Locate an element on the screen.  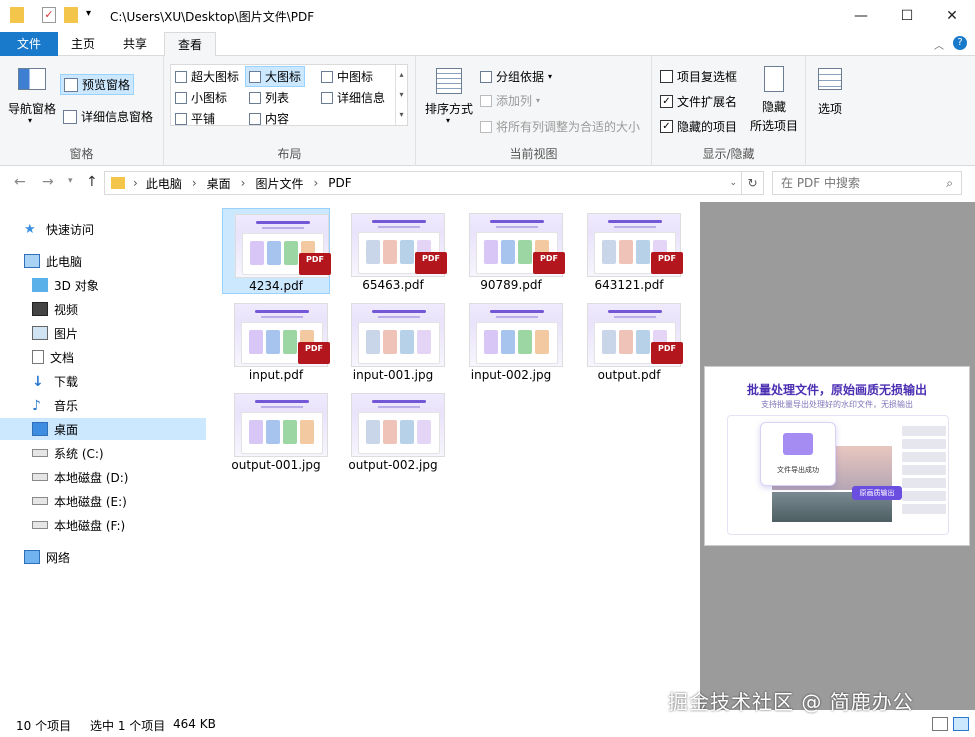
sidebar-item-network: 网络 is located at coordinates (103, 557).